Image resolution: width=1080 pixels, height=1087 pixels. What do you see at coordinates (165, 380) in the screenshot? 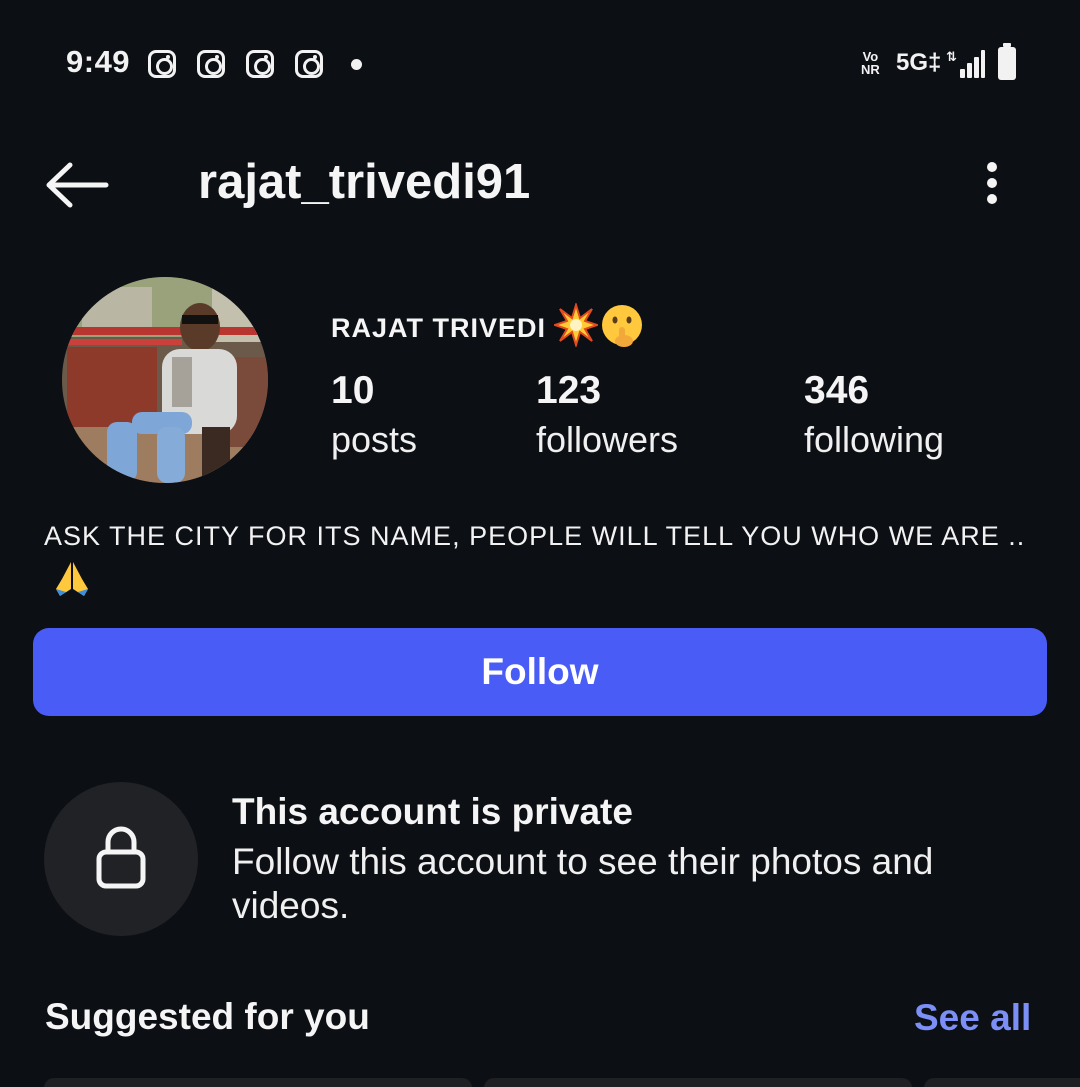
I see `profile-avatar` at bounding box center [165, 380].